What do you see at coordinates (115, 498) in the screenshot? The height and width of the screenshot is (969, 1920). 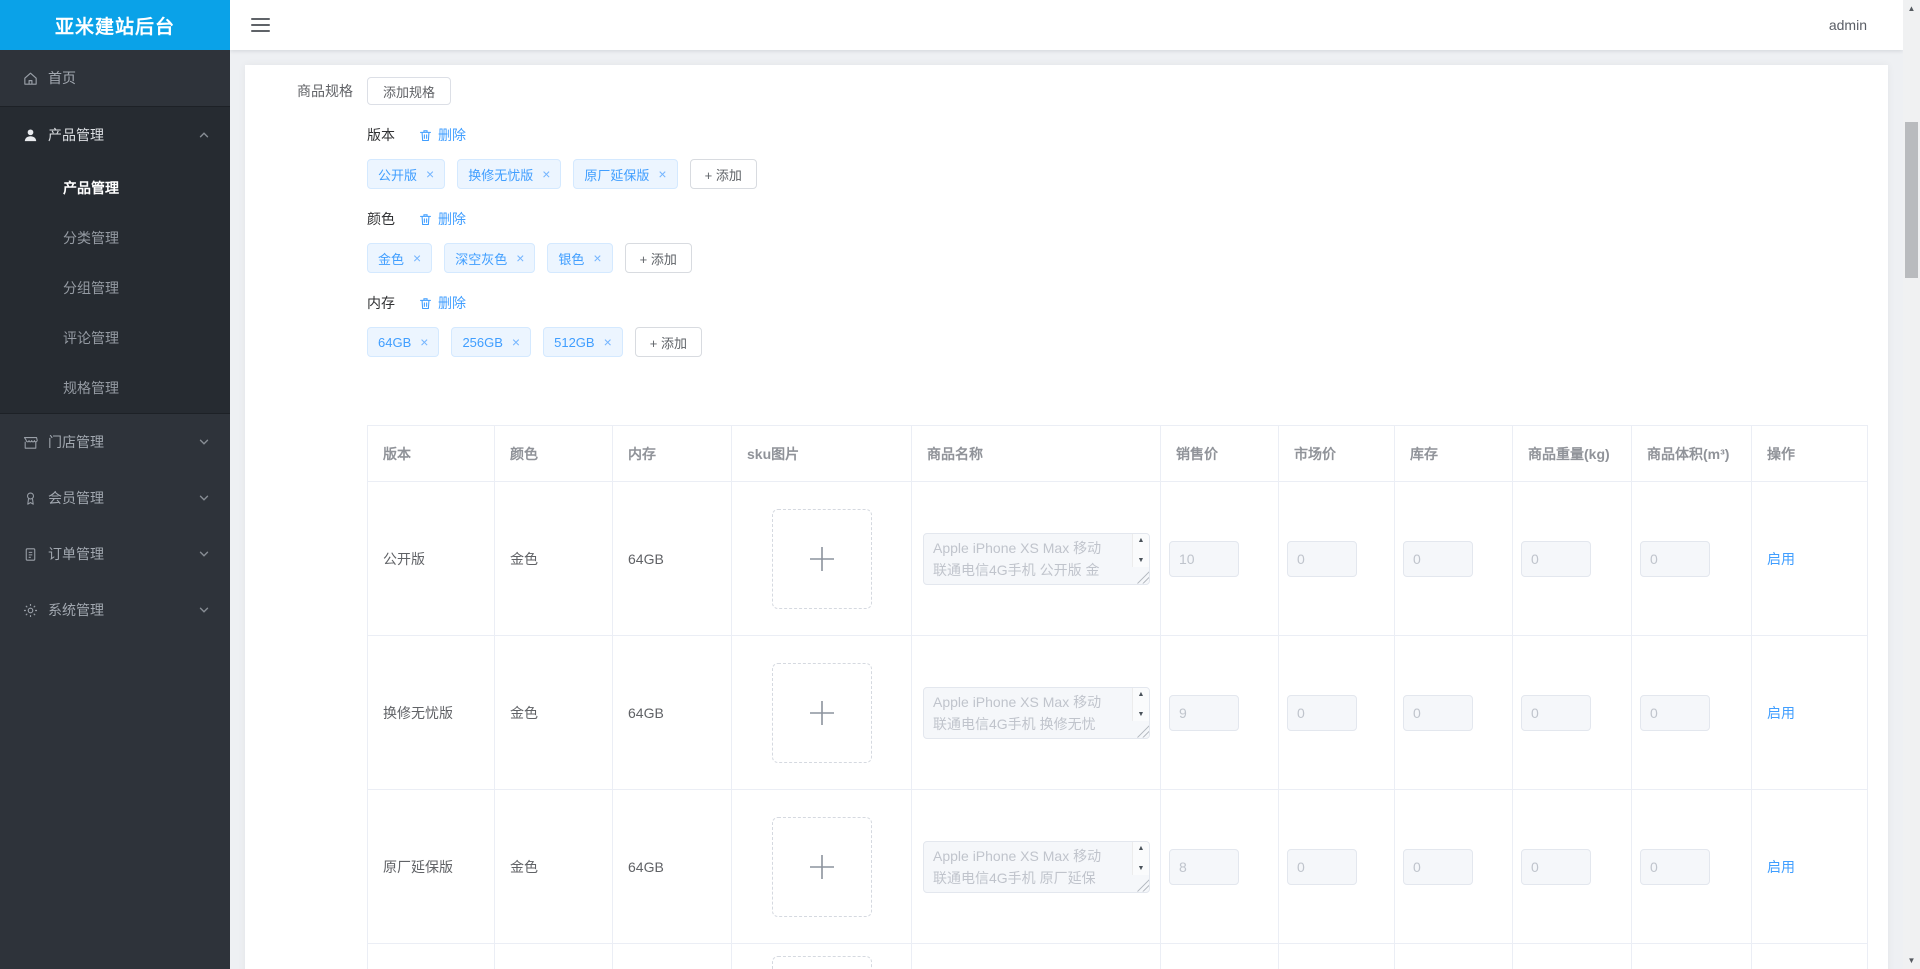 I see `sidebar-item-member: 会员管理` at bounding box center [115, 498].